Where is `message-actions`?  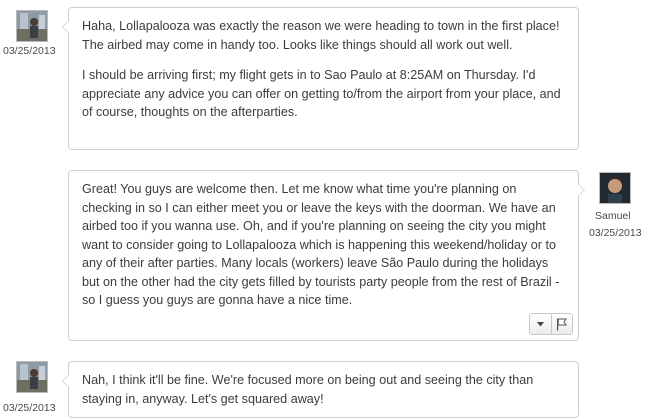 message-actions is located at coordinates (551, 324).